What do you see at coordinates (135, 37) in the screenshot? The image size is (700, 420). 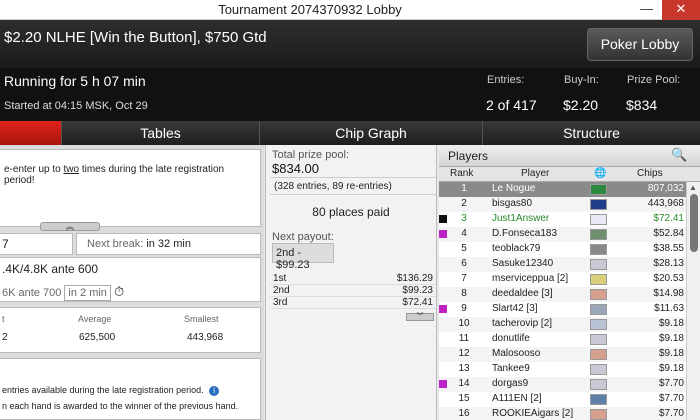 I see `tournament-name: $2.20 NLHE [Win the Button], $750 Gtd` at bounding box center [135, 37].